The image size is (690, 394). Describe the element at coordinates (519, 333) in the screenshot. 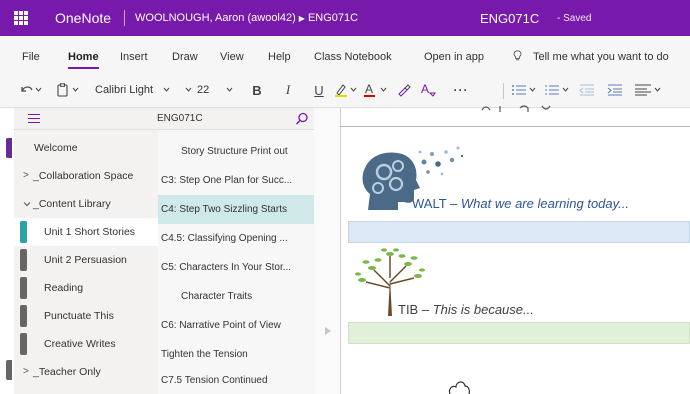

I see `tib-answer-box` at that location.